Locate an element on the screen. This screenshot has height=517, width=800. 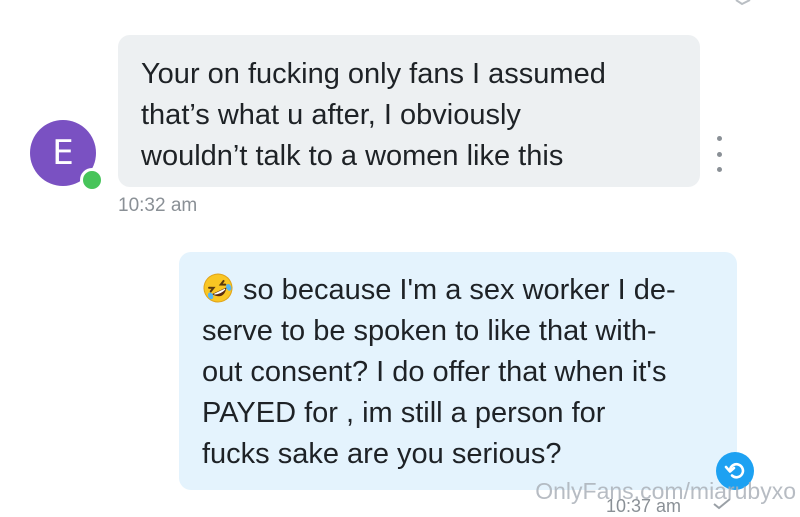
message-text-line: Your on fucking only fans I assumed is located at coordinates (373, 74).